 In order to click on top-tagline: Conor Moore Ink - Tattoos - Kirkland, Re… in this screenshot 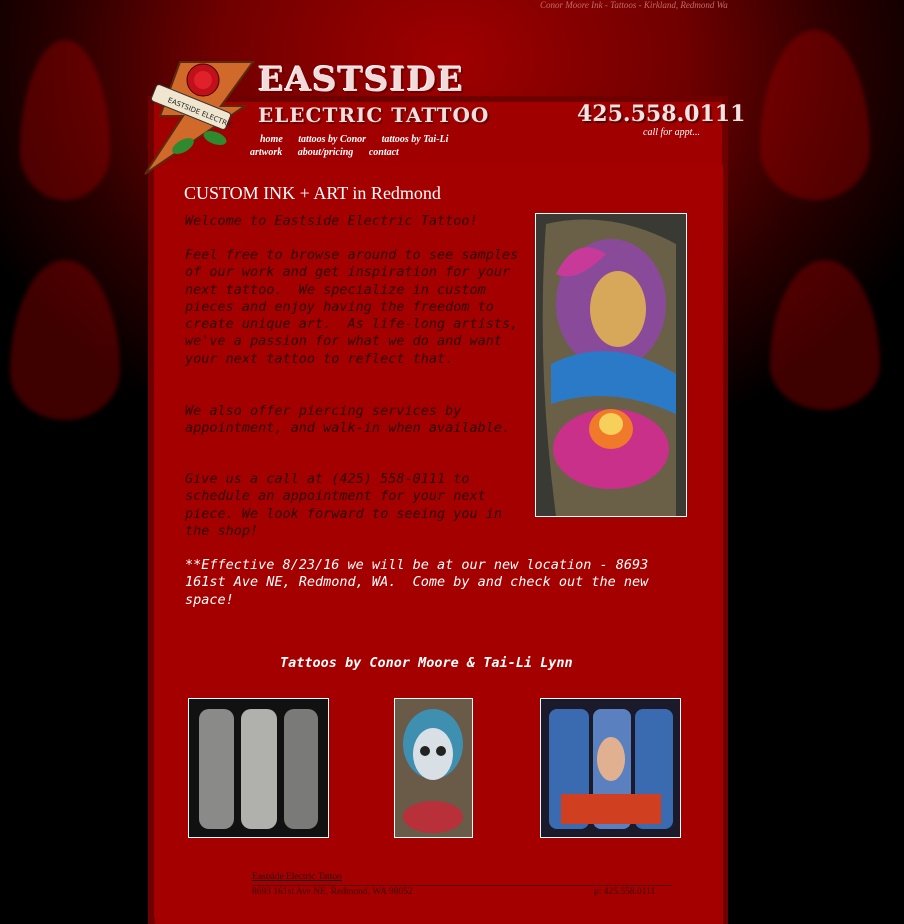, I will do `click(634, 5)`.